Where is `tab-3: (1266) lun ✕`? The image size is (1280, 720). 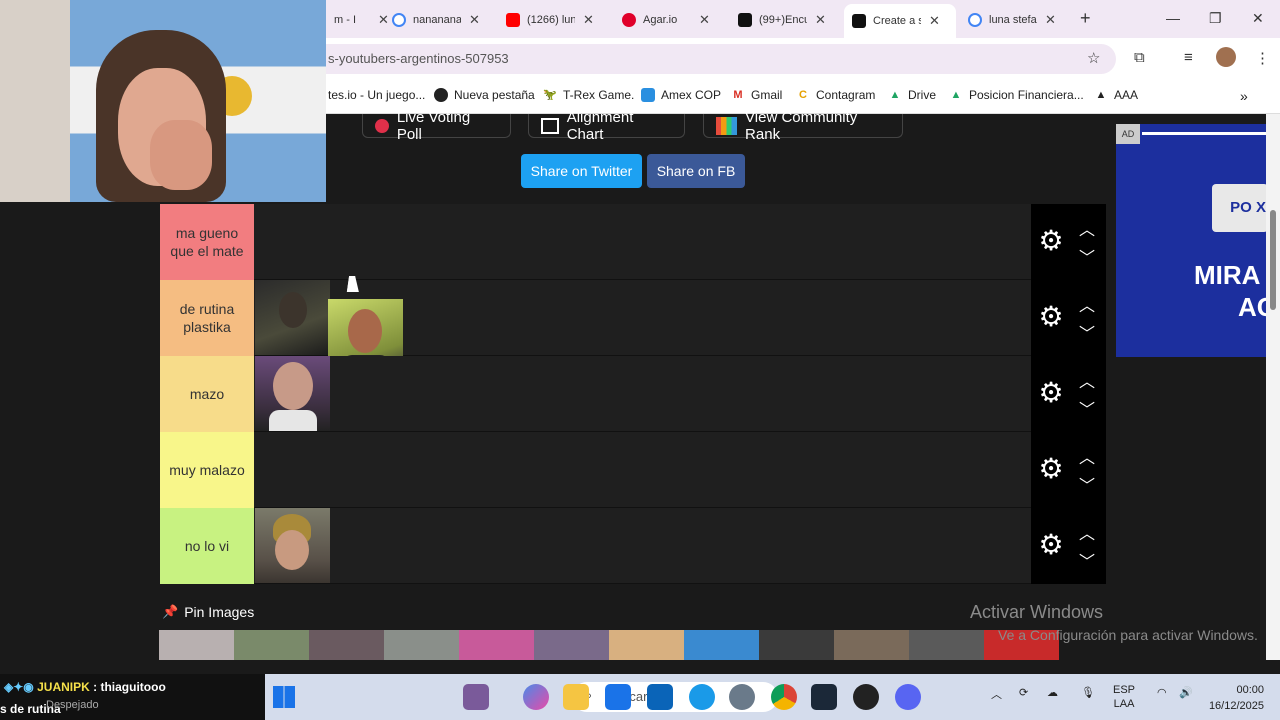
tab-3: (1266) lun ✕ is located at coordinates (550, 20).